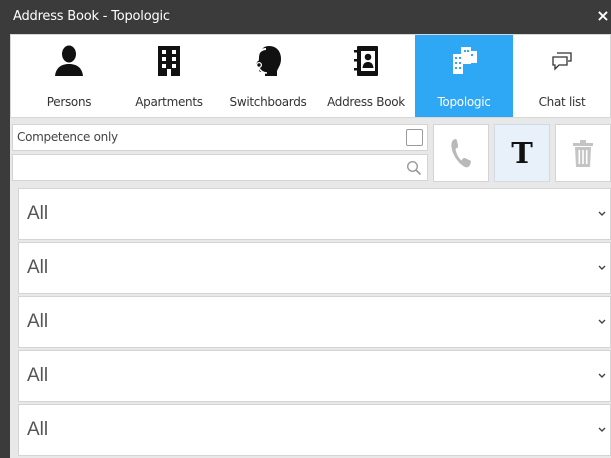  What do you see at coordinates (69, 61) in the screenshot?
I see `person-icon` at bounding box center [69, 61].